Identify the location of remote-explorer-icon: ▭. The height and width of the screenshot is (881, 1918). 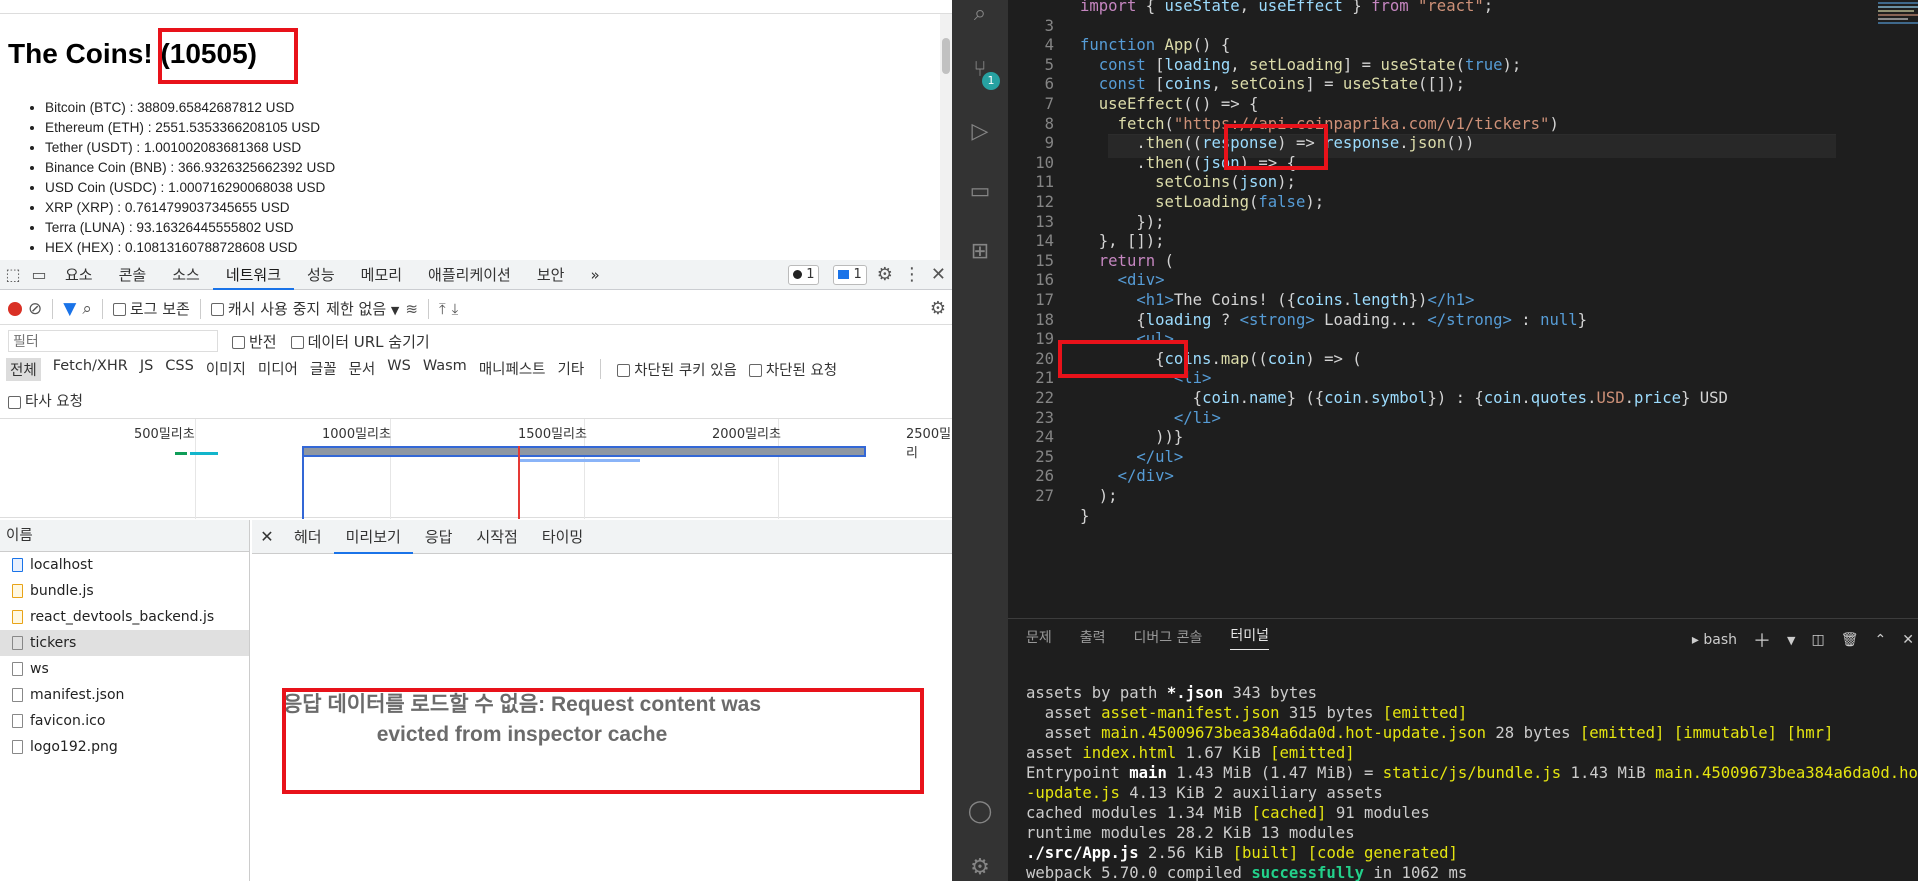
(980, 192).